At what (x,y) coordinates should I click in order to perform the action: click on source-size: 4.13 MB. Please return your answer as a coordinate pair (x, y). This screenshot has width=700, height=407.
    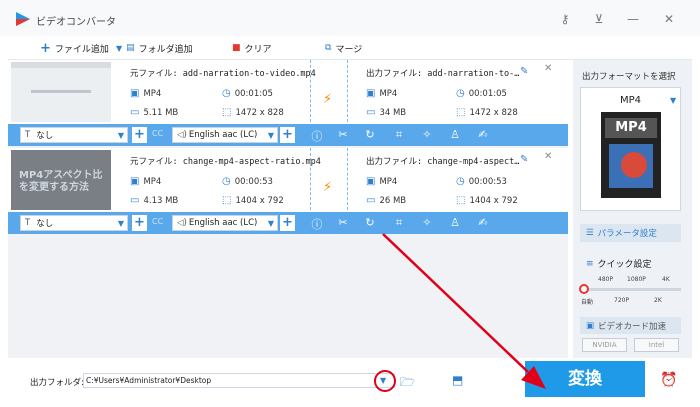
    Looking at the image, I should click on (161, 200).